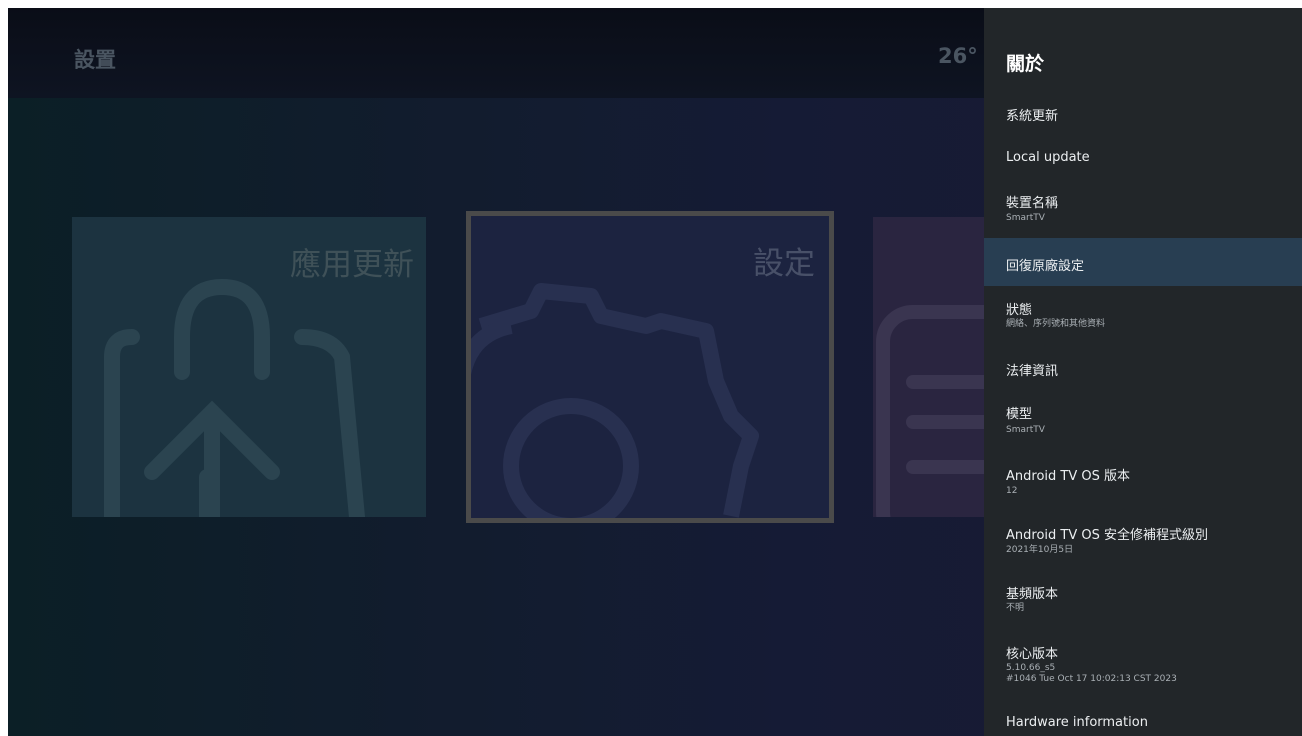  What do you see at coordinates (1019, 310) in the screenshot?
I see `item-label: 狀態` at bounding box center [1019, 310].